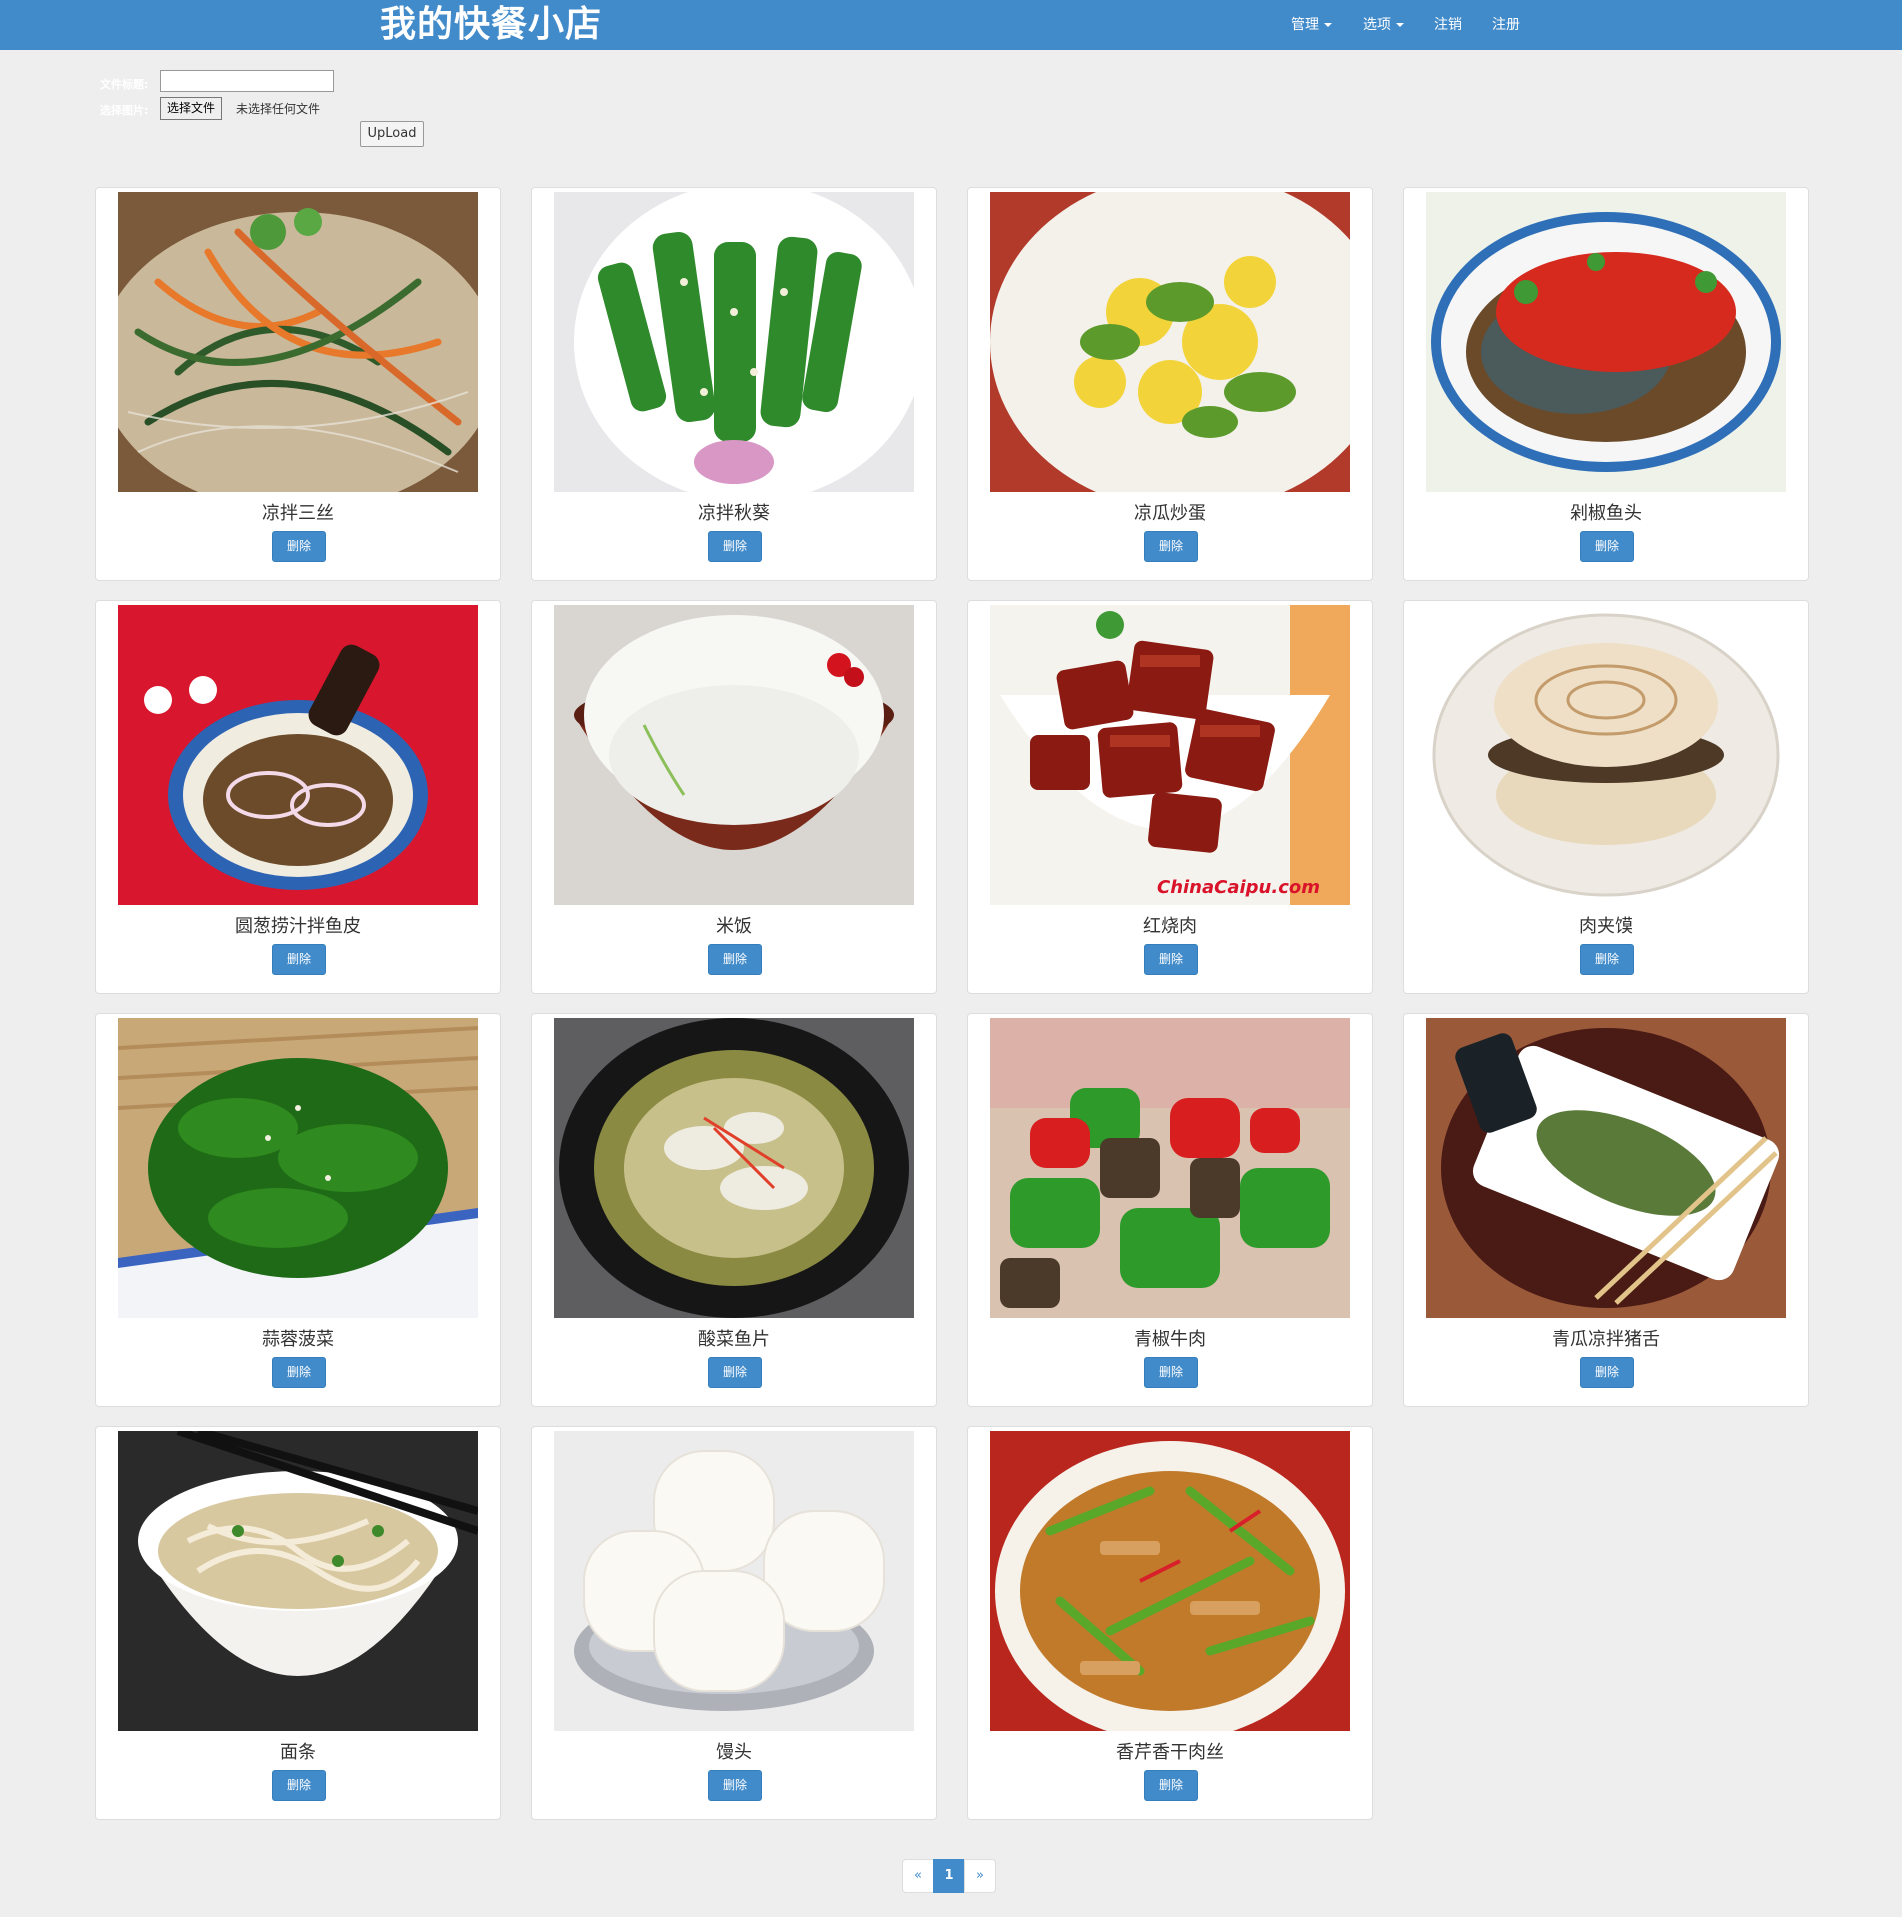  I want to click on pagination: « 1 », so click(949, 1876).